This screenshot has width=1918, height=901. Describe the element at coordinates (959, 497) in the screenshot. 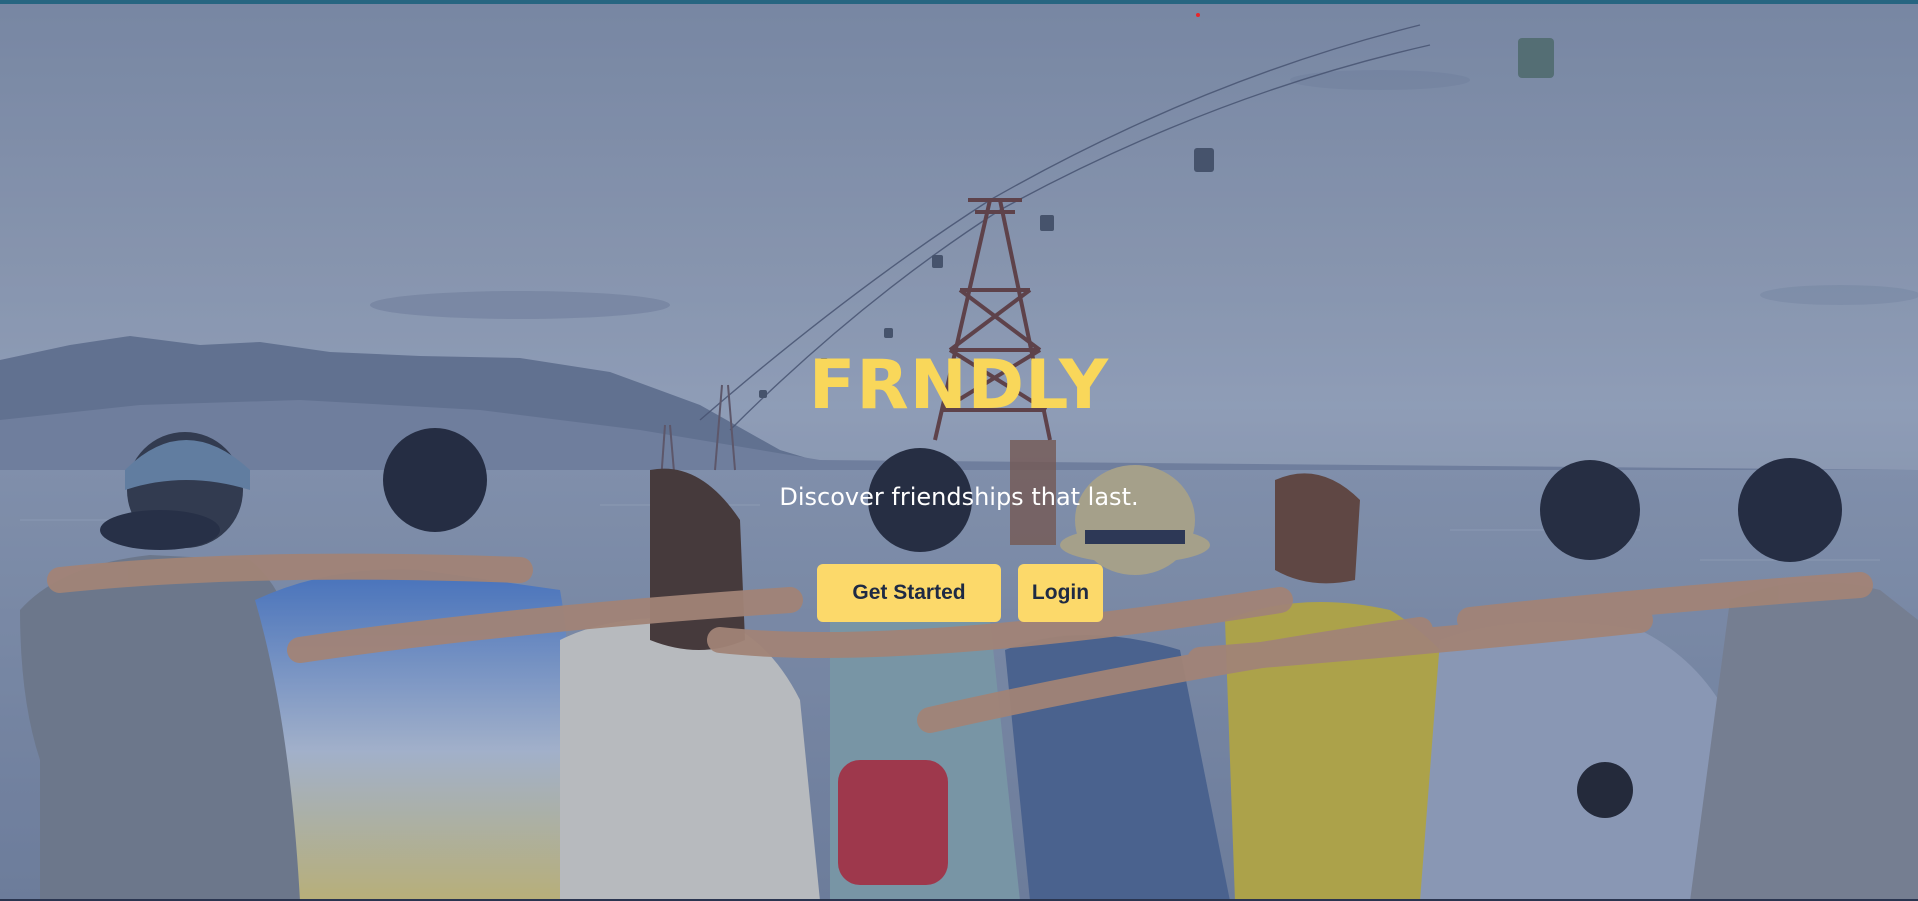

I see `hero-tagline: Discover friendships that last.` at that location.